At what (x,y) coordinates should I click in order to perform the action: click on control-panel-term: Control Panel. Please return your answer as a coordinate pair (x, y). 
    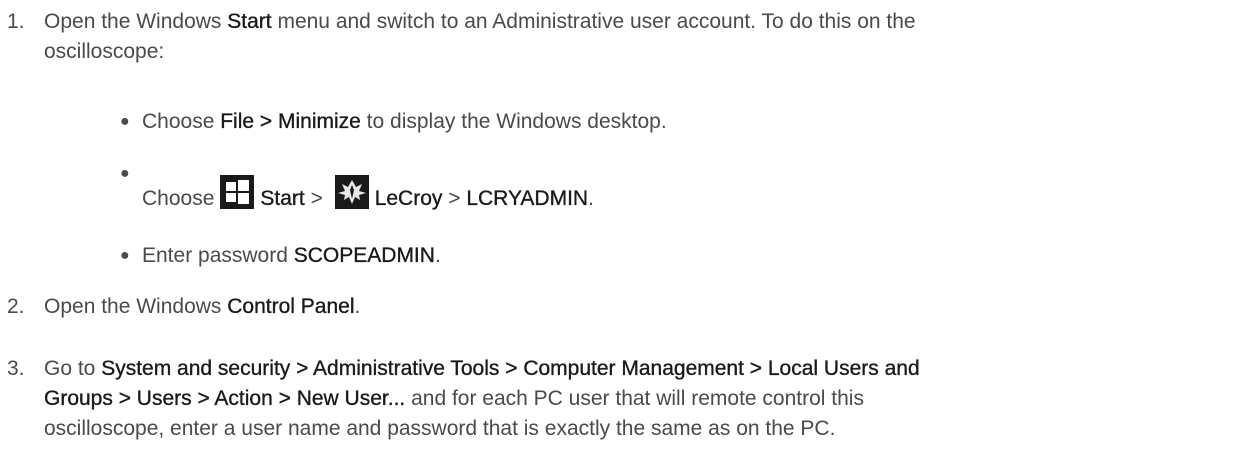
    Looking at the image, I should click on (291, 306).